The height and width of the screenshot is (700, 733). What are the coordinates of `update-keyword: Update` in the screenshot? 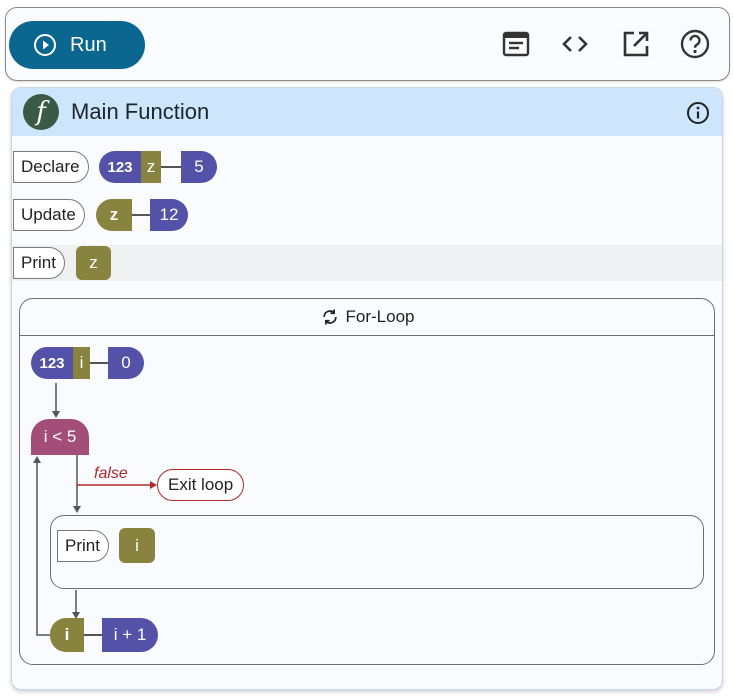 It's located at (49, 215).